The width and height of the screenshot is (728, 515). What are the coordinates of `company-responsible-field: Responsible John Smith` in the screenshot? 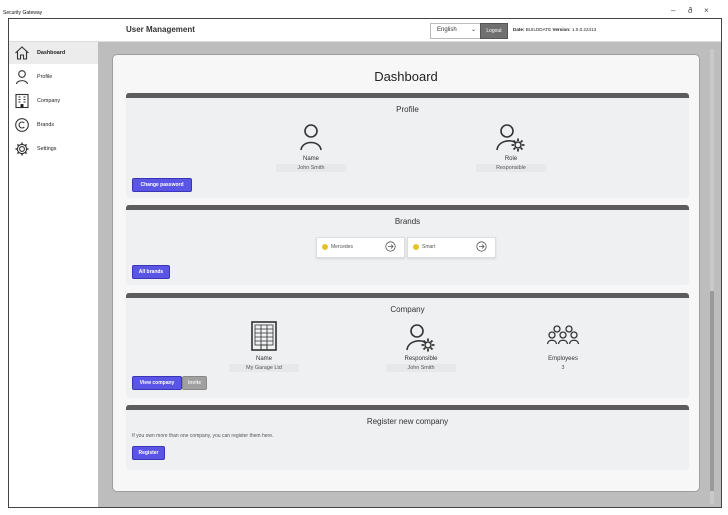 It's located at (421, 364).